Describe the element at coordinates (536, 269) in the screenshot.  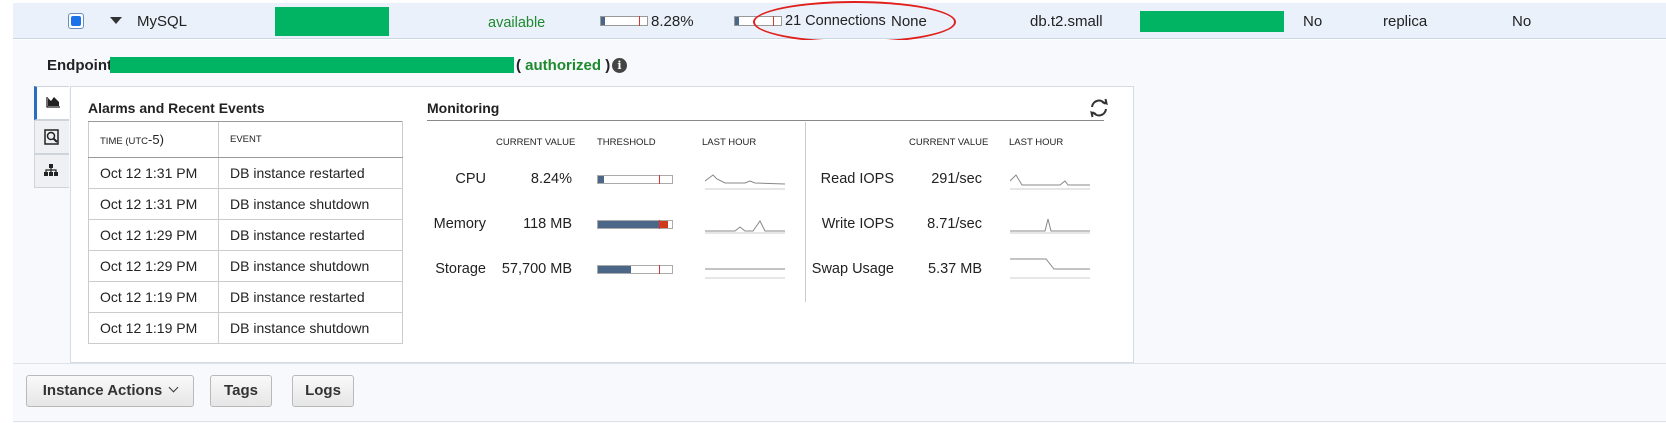
I see `metric-value-storage: 57,700 MB` at that location.